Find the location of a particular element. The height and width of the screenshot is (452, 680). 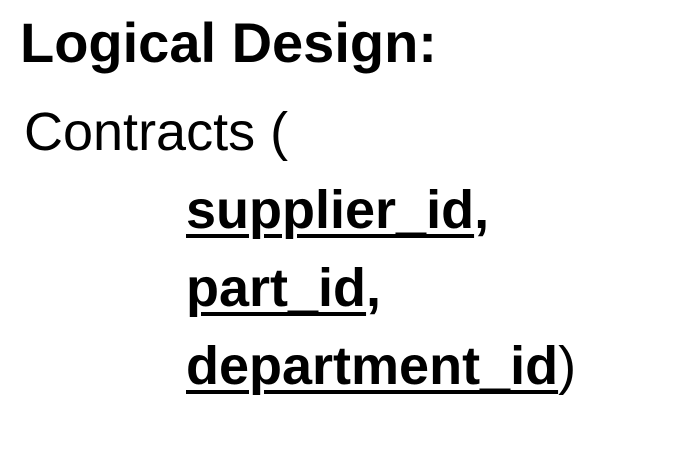

attribute-line-department-id: department_id) is located at coordinates (381, 366).